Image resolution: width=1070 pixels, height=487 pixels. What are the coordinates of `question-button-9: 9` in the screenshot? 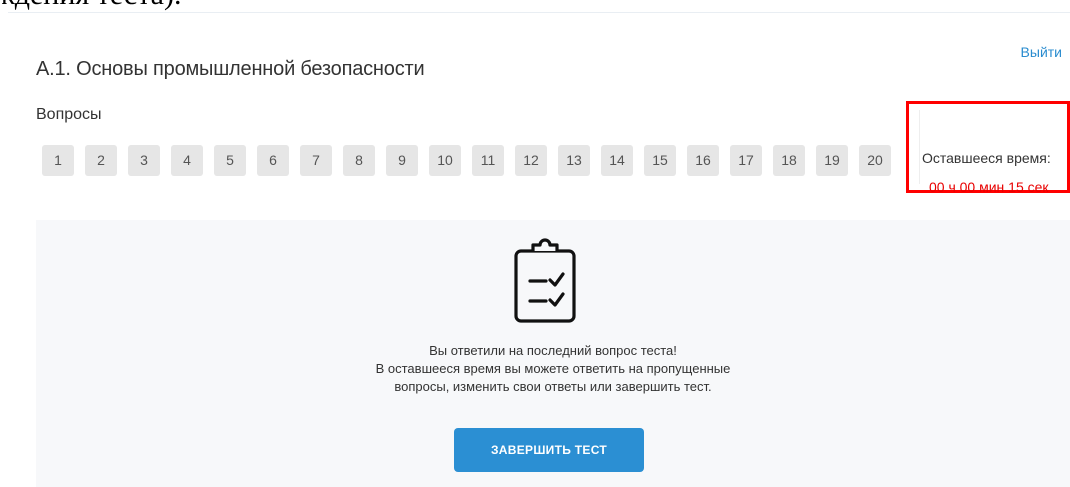 It's located at (402, 160).